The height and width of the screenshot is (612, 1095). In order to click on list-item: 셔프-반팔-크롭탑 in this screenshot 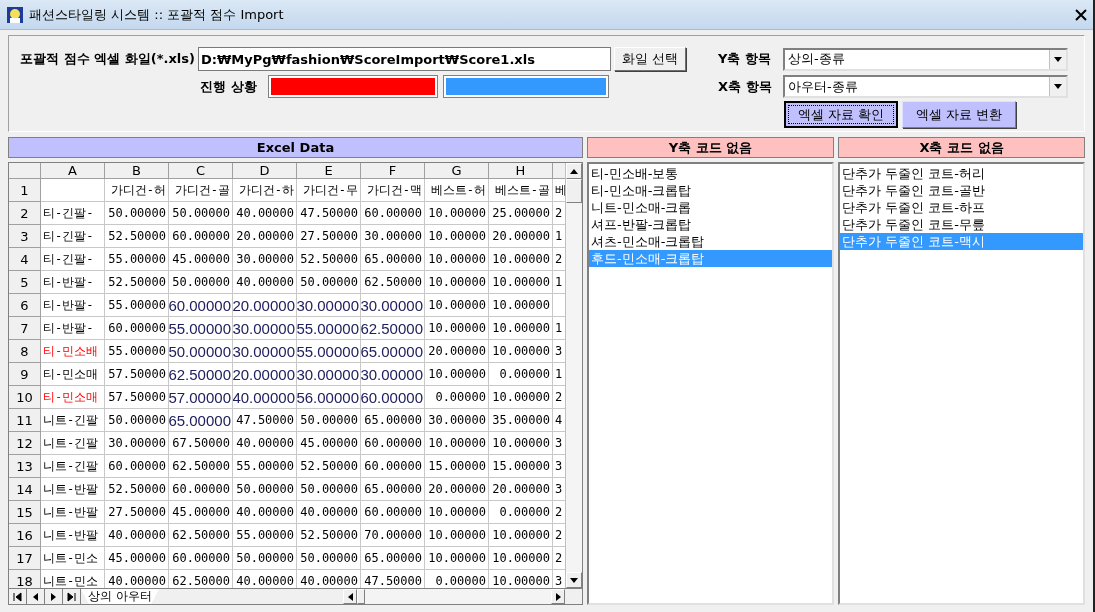, I will do `click(710, 224)`.